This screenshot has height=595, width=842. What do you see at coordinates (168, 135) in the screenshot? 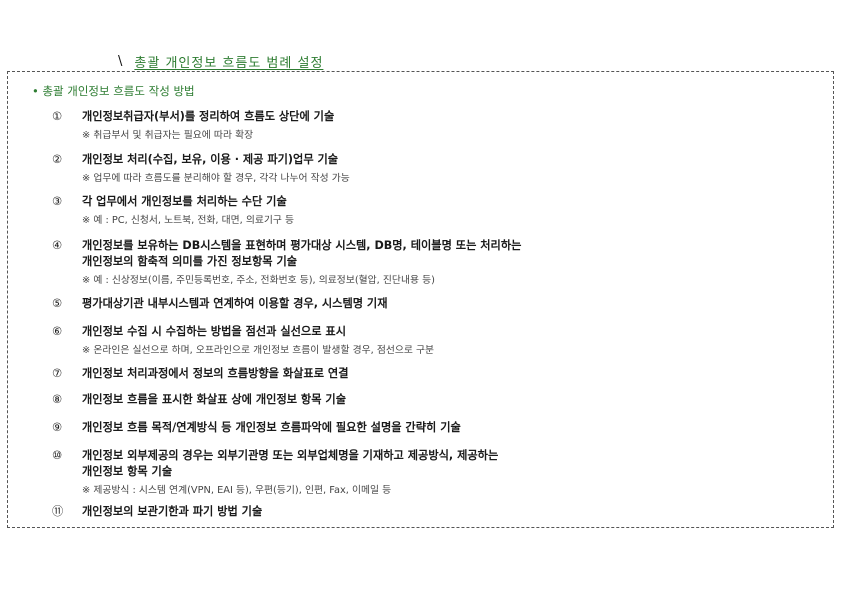
I see `item-note: ※ 취급부서 및 취급자는 필요에 따라 확장` at bounding box center [168, 135].